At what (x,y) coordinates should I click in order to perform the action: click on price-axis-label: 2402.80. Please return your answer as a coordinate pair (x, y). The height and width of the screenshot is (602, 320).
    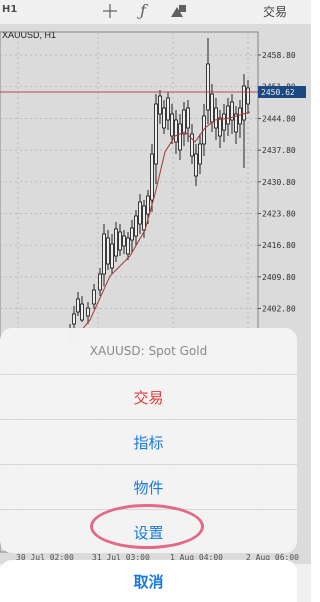
    Looking at the image, I should click on (279, 309).